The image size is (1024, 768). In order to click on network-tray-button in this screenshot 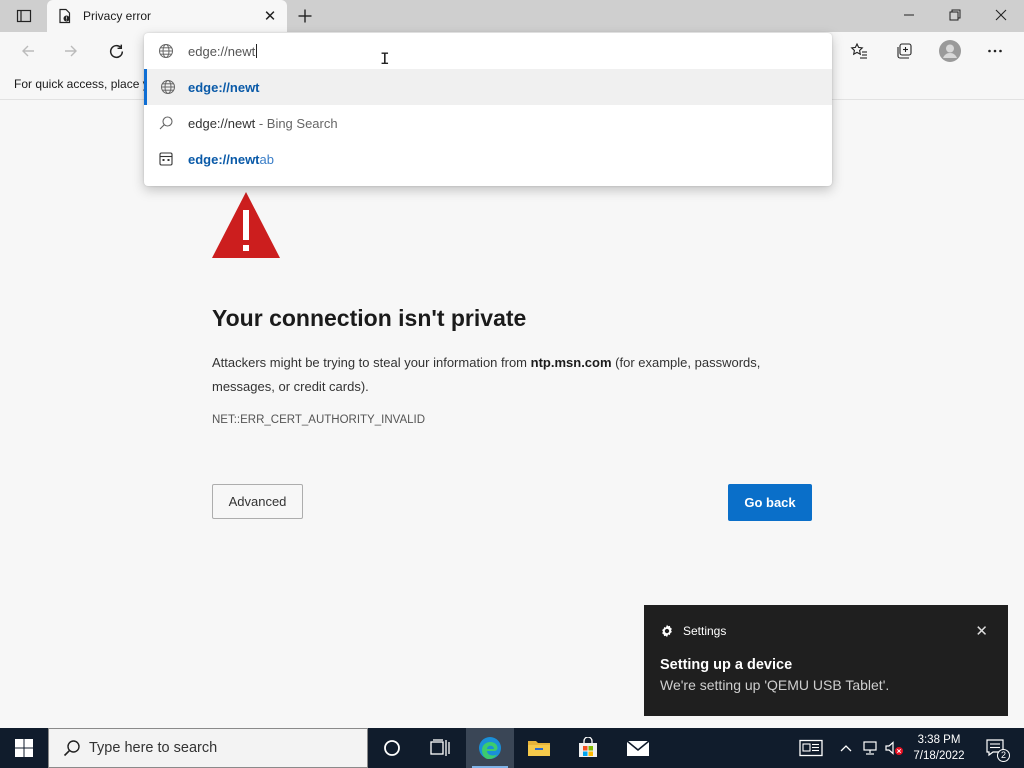, I will do `click(870, 748)`.